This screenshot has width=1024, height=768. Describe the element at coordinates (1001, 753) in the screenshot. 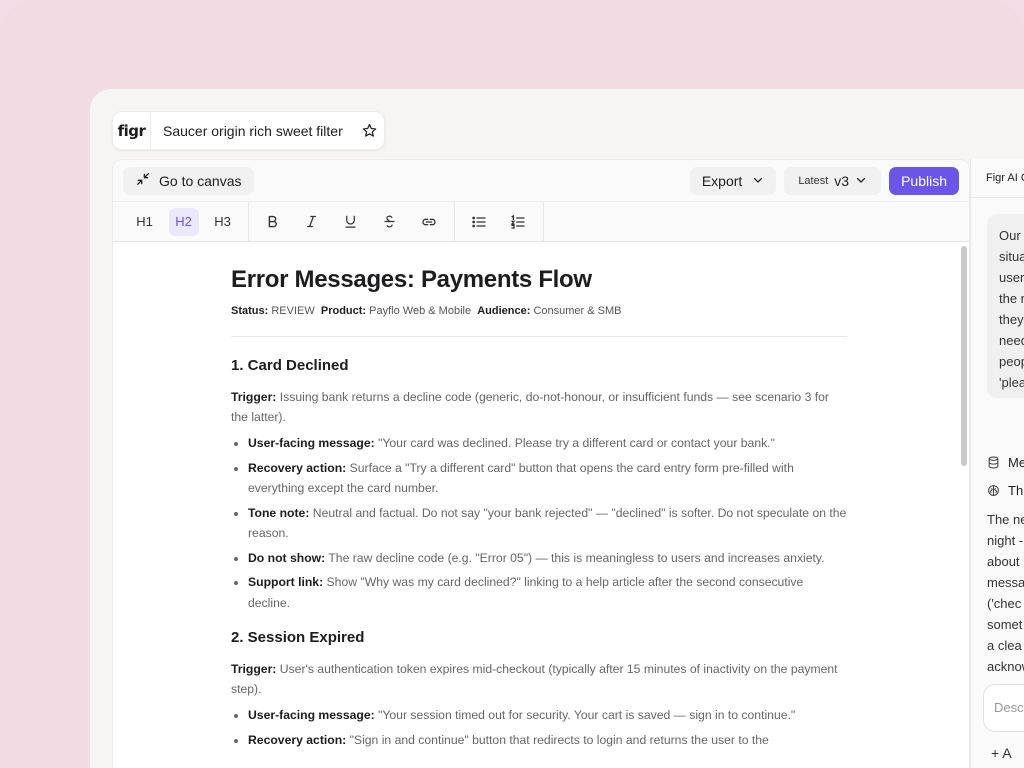

I see `ai-add-button: + A` at that location.